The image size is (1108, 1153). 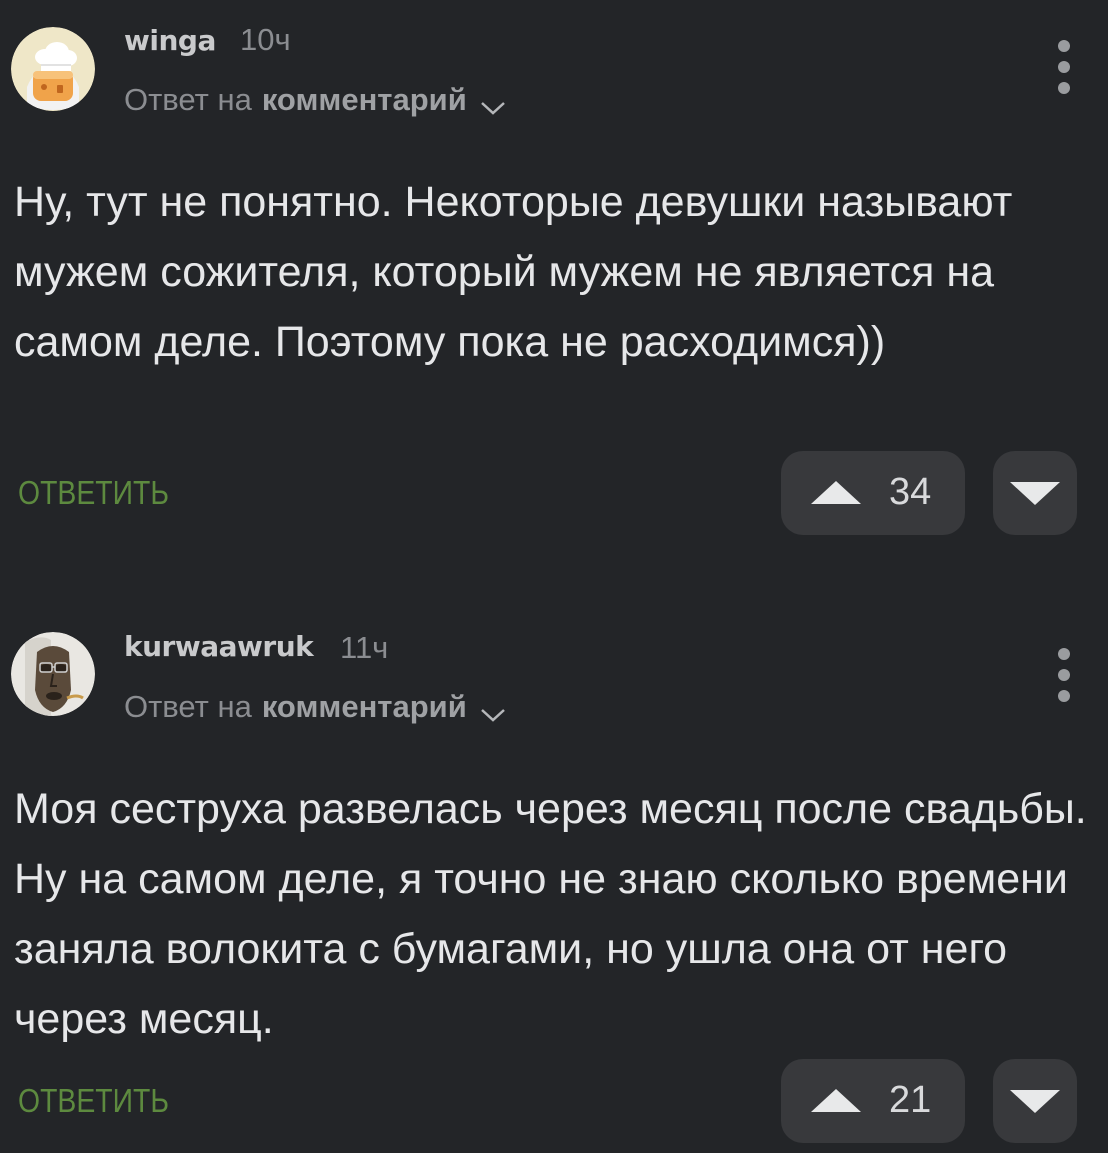 I want to click on chevron-down-icon, so click(x=493, y=709).